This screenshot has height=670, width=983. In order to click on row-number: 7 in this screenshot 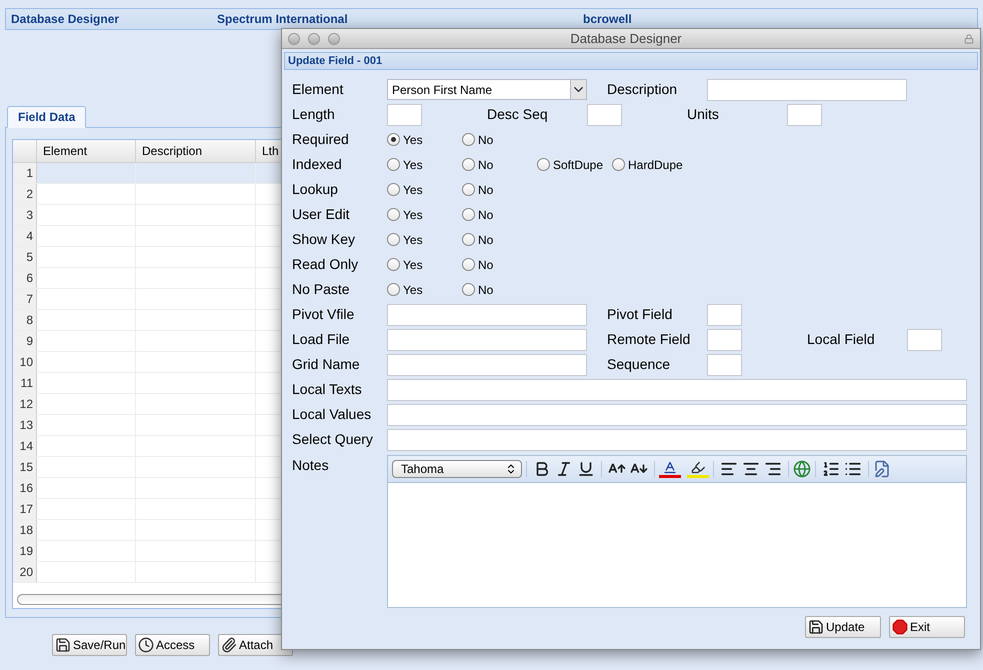, I will do `click(25, 299)`.